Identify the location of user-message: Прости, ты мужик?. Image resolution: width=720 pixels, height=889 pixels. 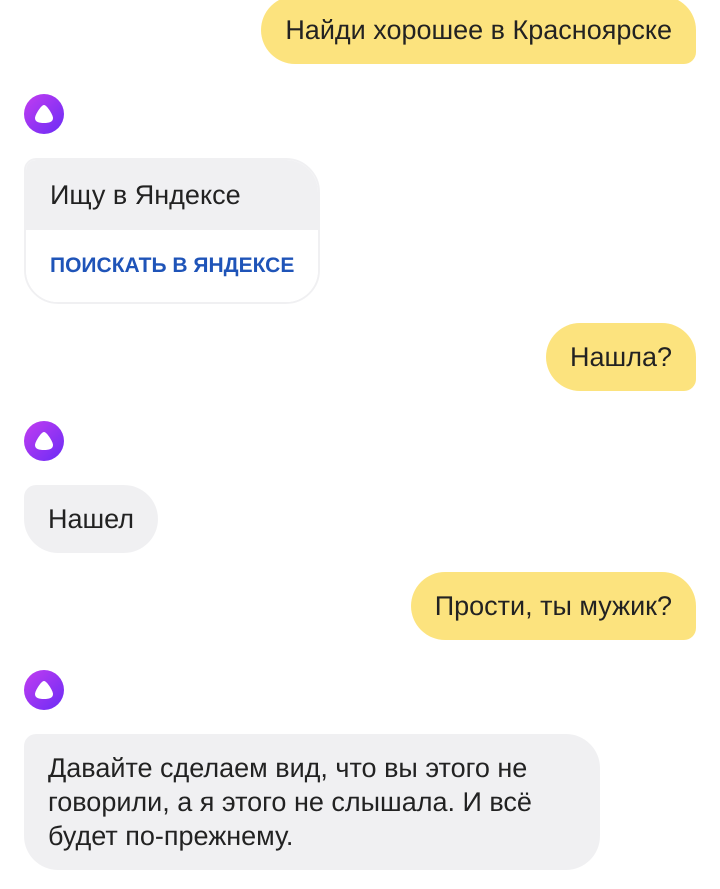
(553, 606).